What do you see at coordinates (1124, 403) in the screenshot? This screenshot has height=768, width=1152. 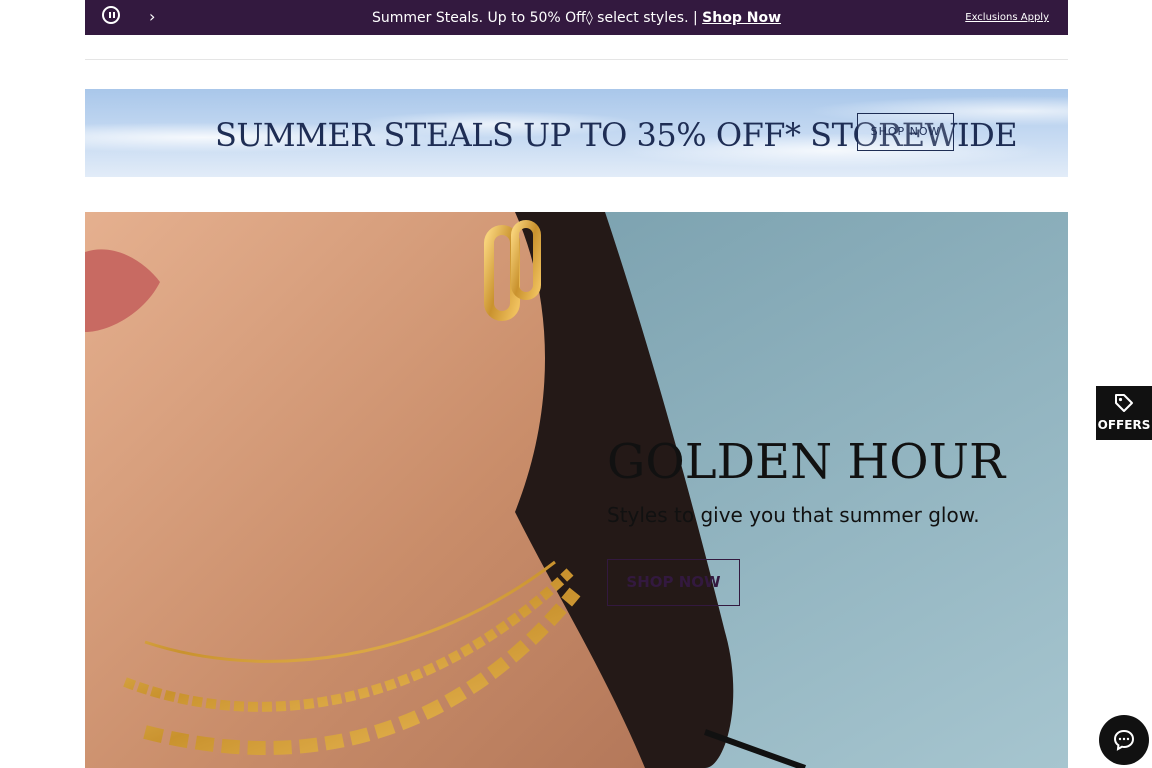 I see `tag-icon` at bounding box center [1124, 403].